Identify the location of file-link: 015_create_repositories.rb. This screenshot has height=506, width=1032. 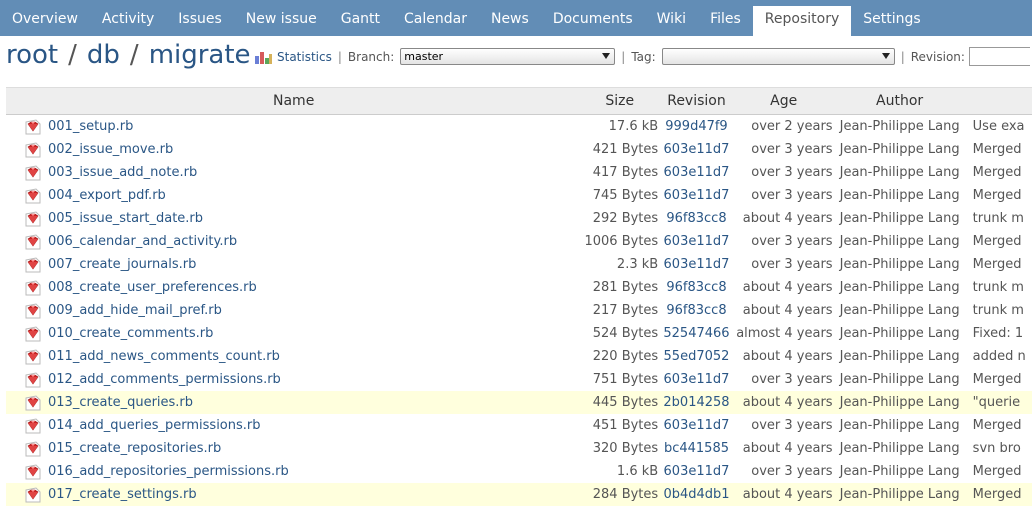
(134, 448).